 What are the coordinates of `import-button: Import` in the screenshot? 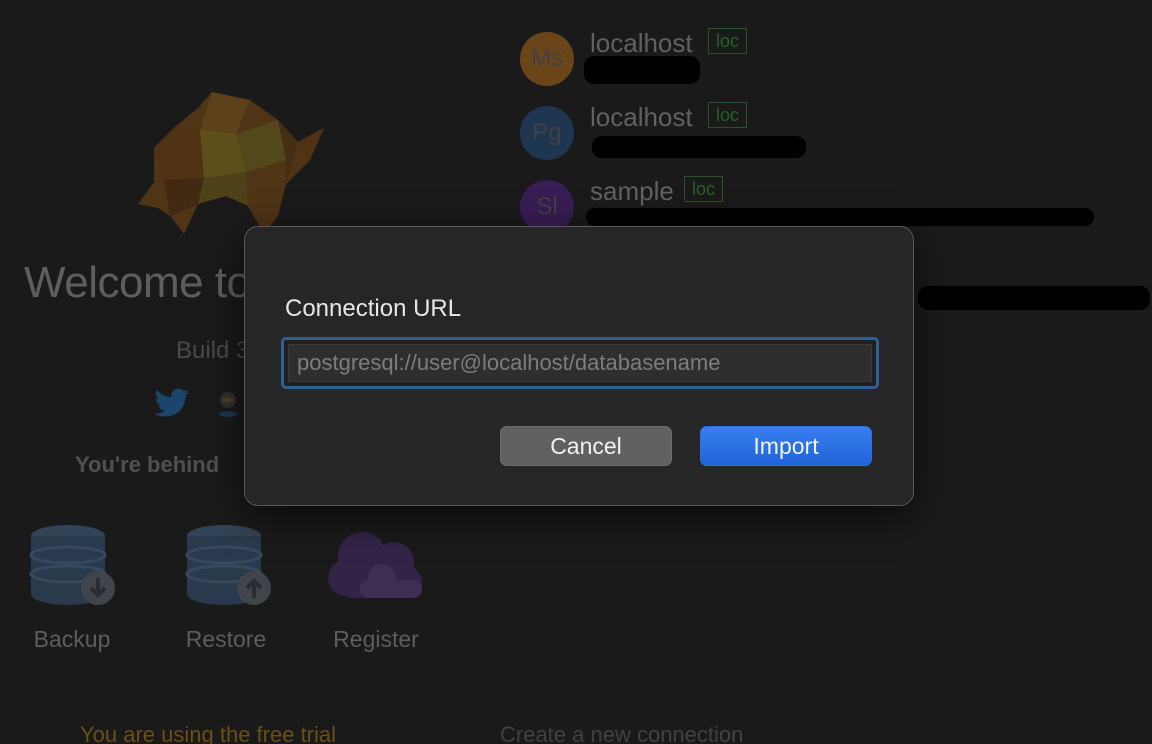 It's located at (786, 446).